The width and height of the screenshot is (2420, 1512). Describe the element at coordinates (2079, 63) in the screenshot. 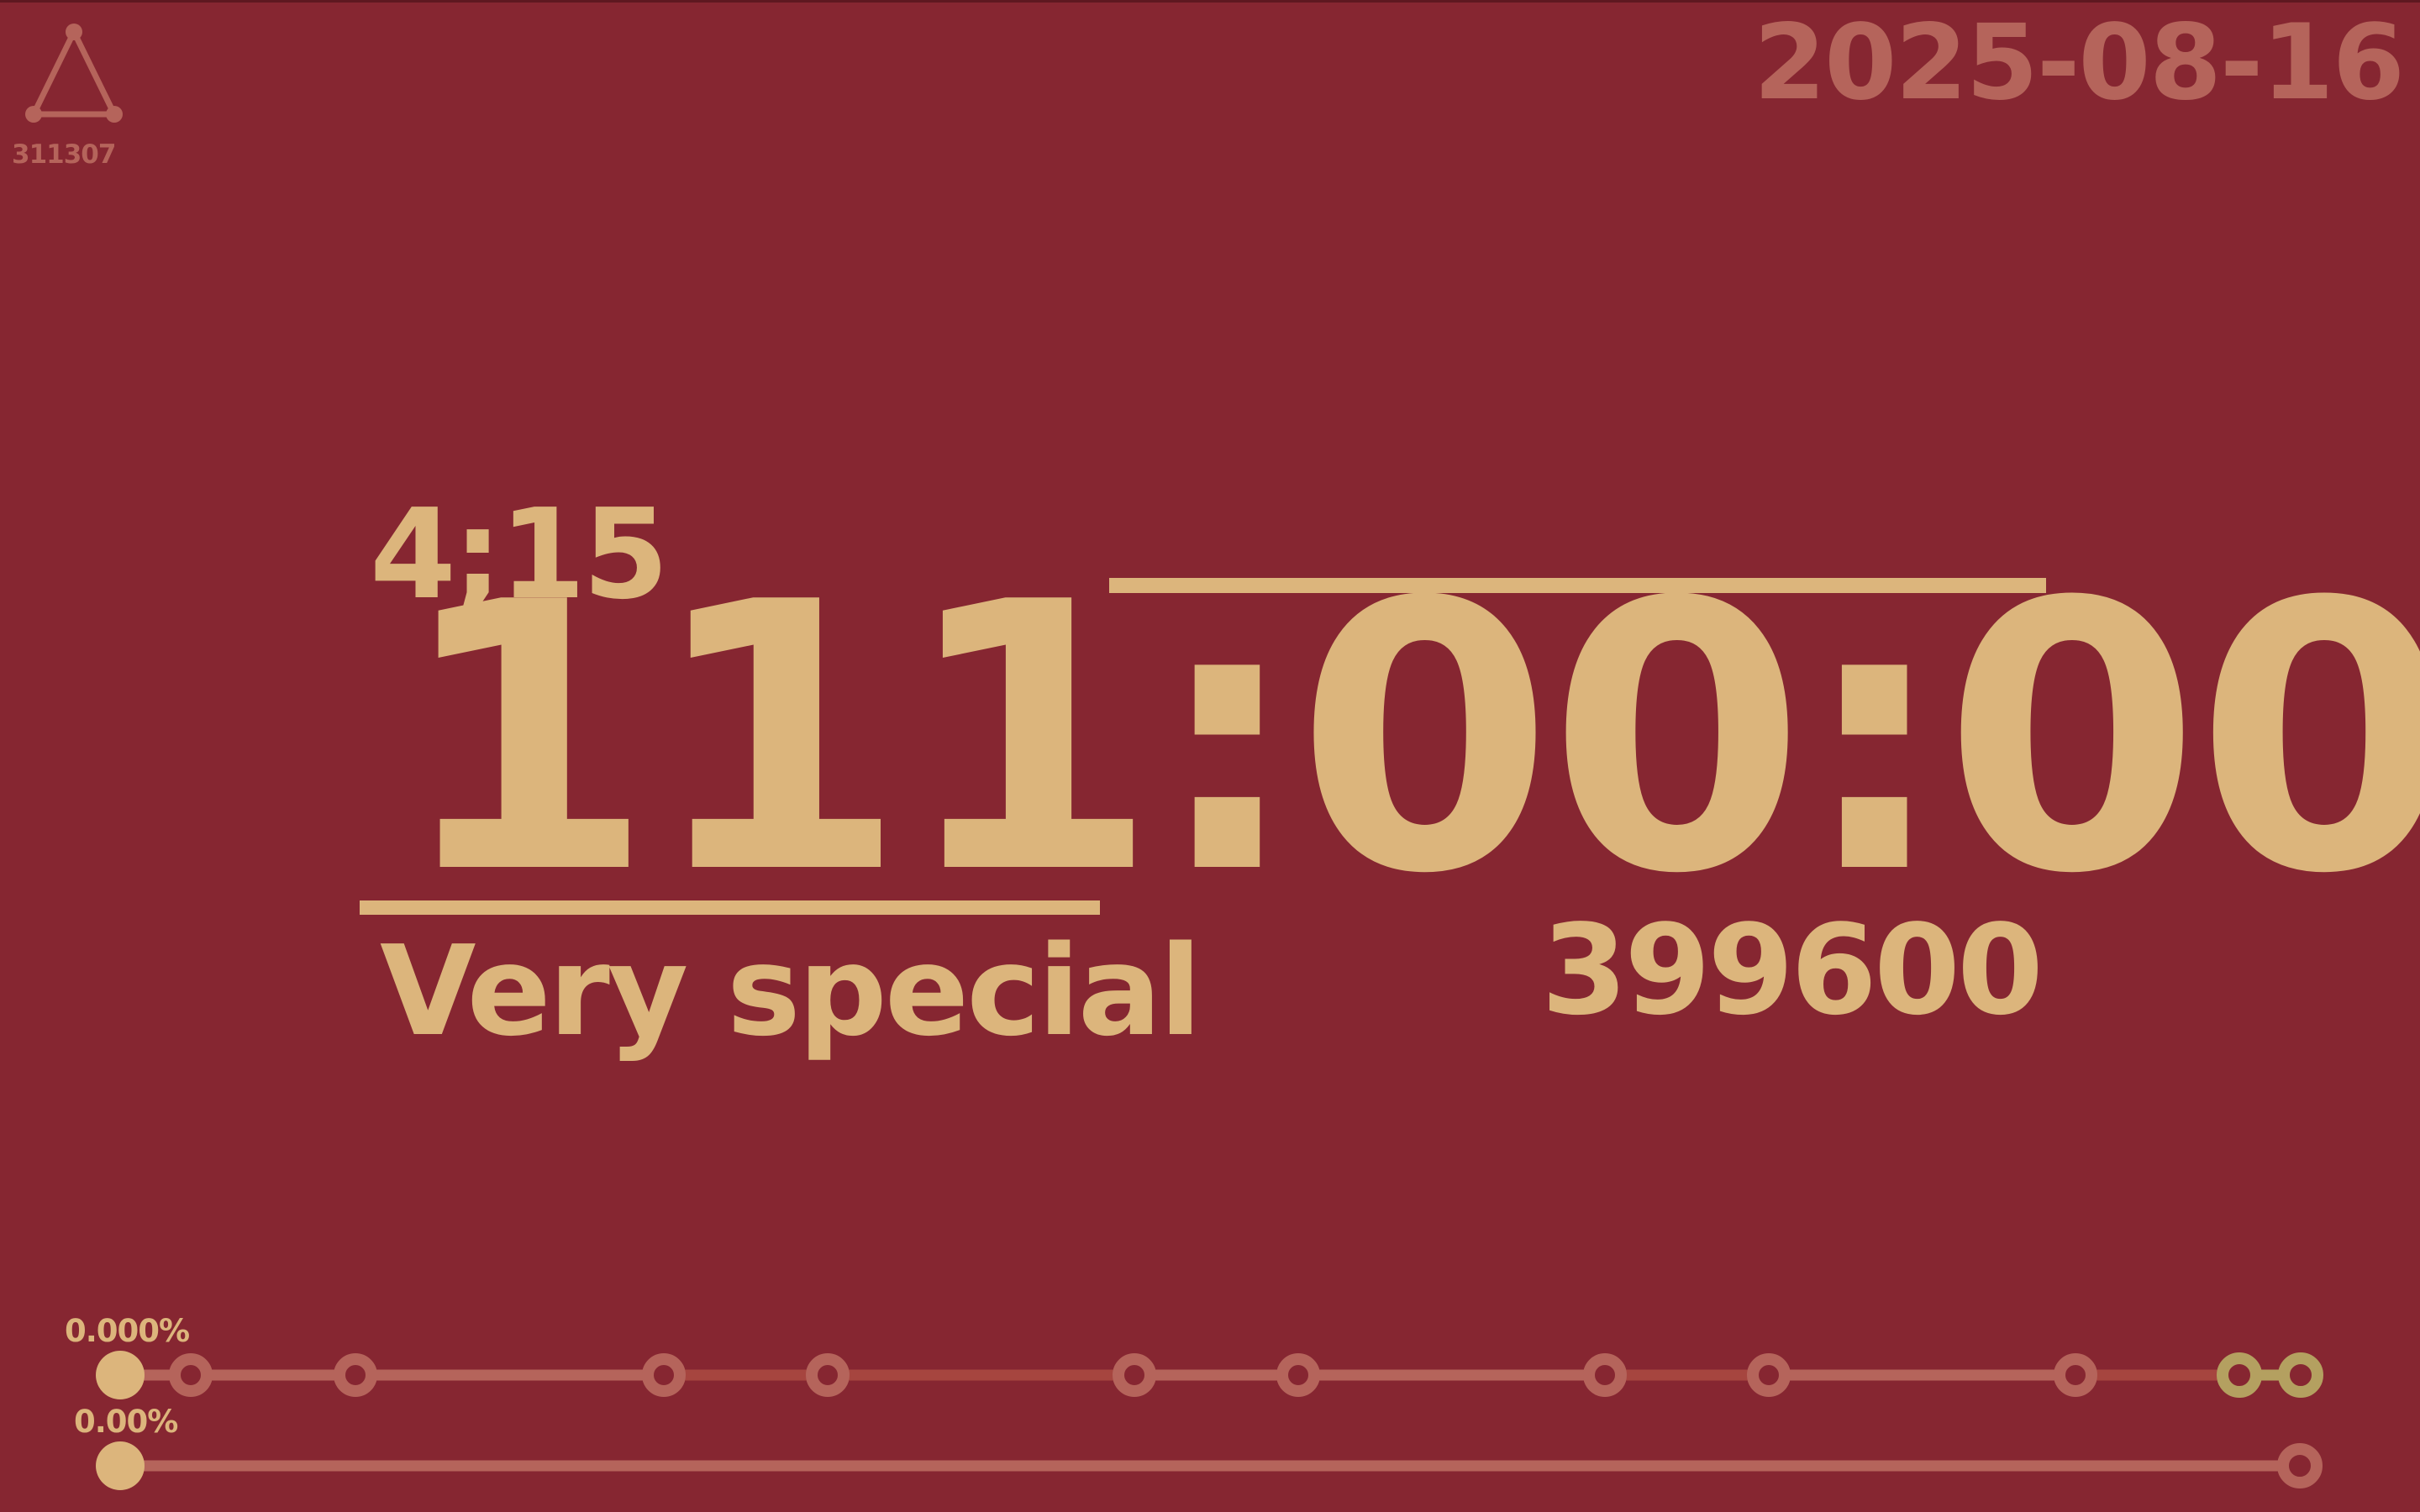

I see `date-display: 2025-08-16` at that location.